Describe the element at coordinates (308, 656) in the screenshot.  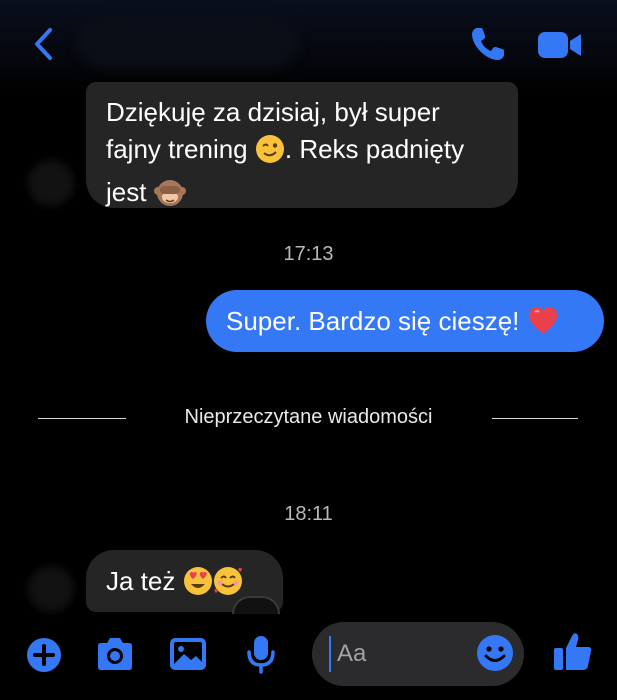
I see `composer-bar` at that location.